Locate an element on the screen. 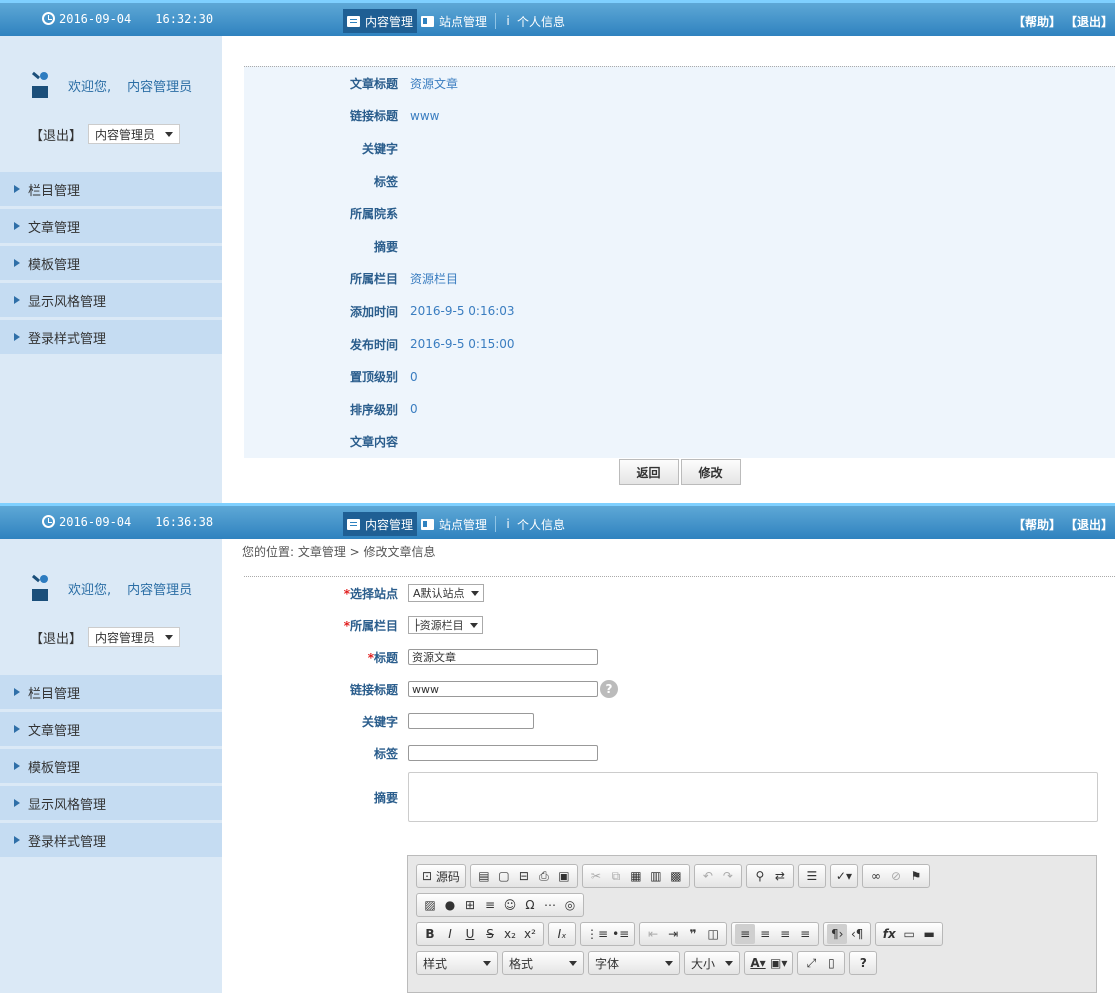  ltr-icon: ¶› is located at coordinates (837, 934).